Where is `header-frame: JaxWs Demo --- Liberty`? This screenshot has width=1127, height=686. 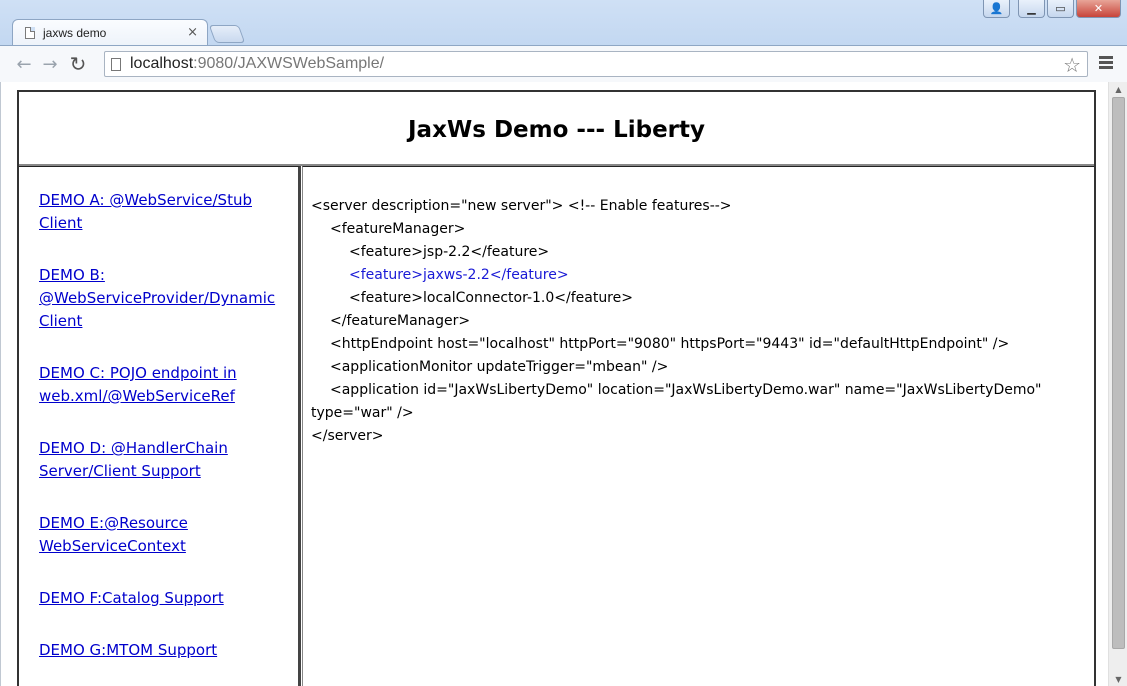 header-frame: JaxWs Demo --- Liberty is located at coordinates (556, 129).